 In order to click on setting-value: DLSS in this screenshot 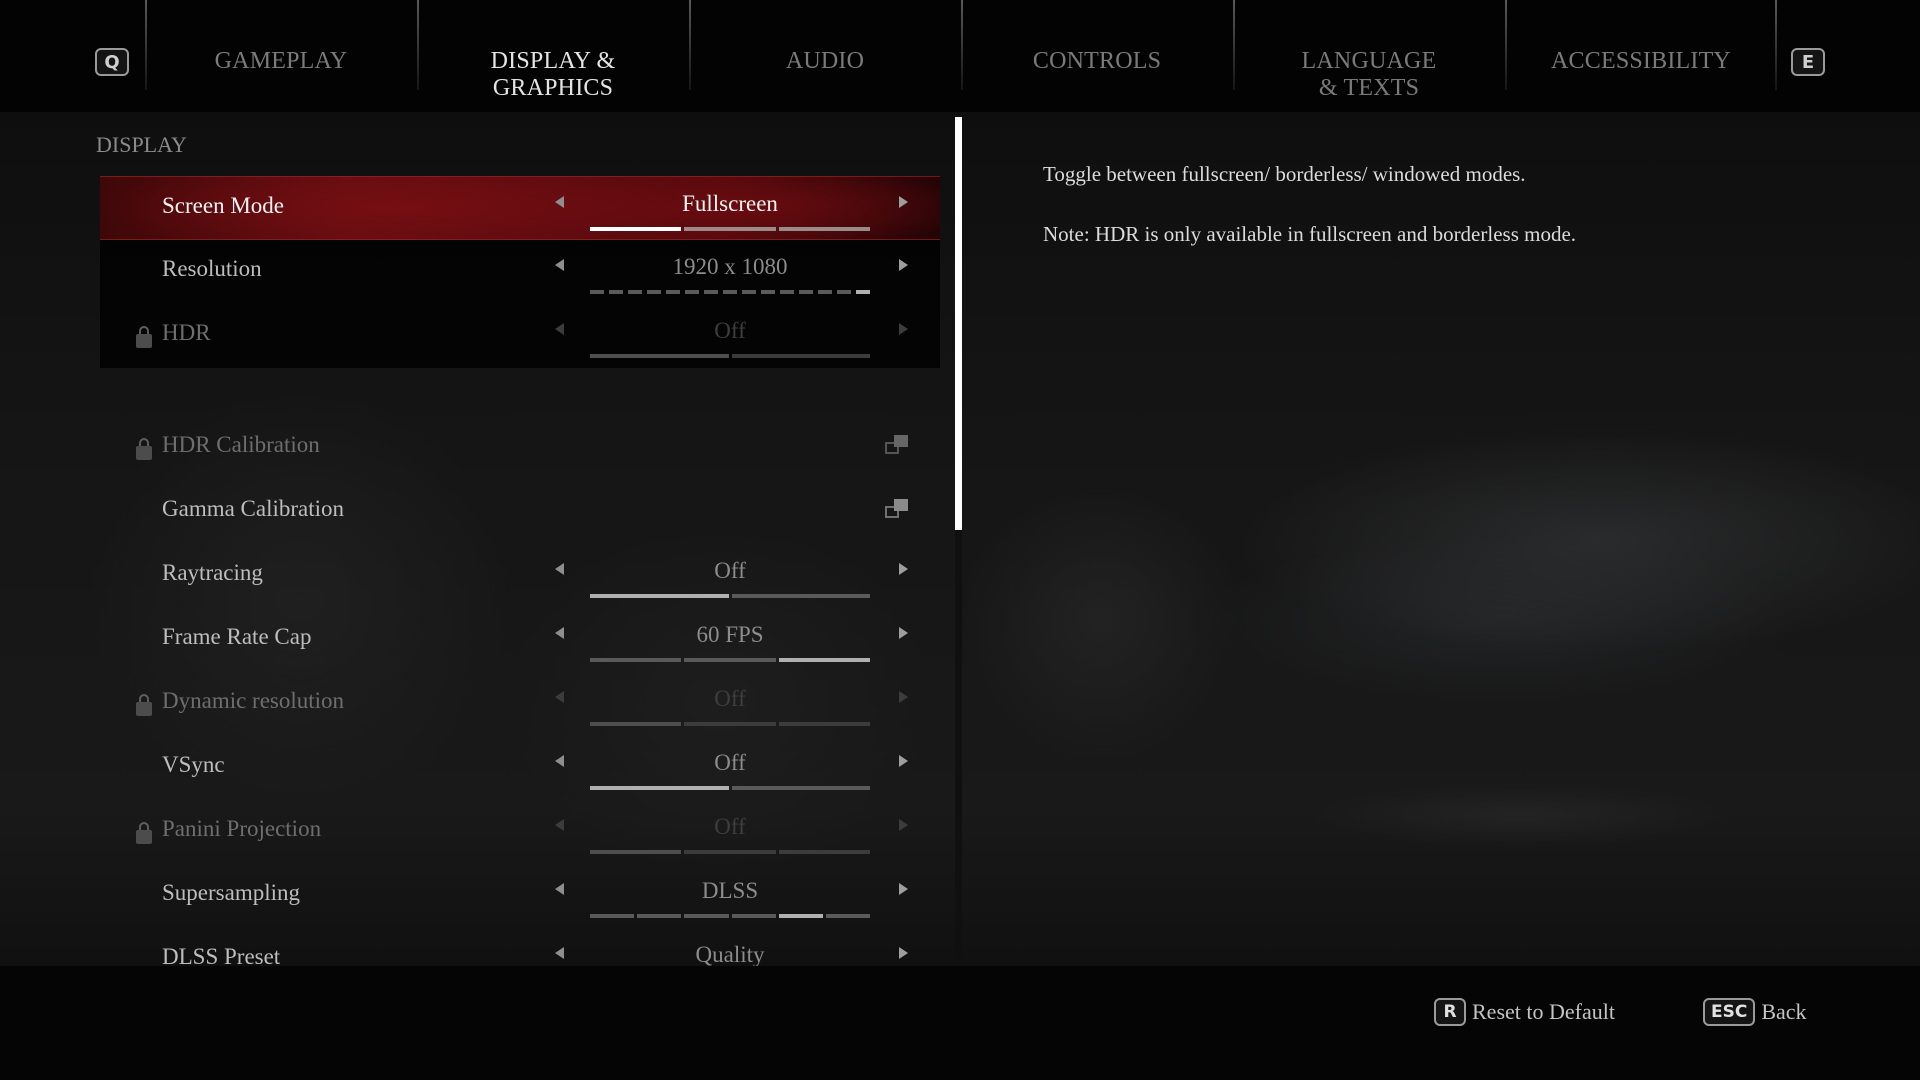, I will do `click(730, 890)`.